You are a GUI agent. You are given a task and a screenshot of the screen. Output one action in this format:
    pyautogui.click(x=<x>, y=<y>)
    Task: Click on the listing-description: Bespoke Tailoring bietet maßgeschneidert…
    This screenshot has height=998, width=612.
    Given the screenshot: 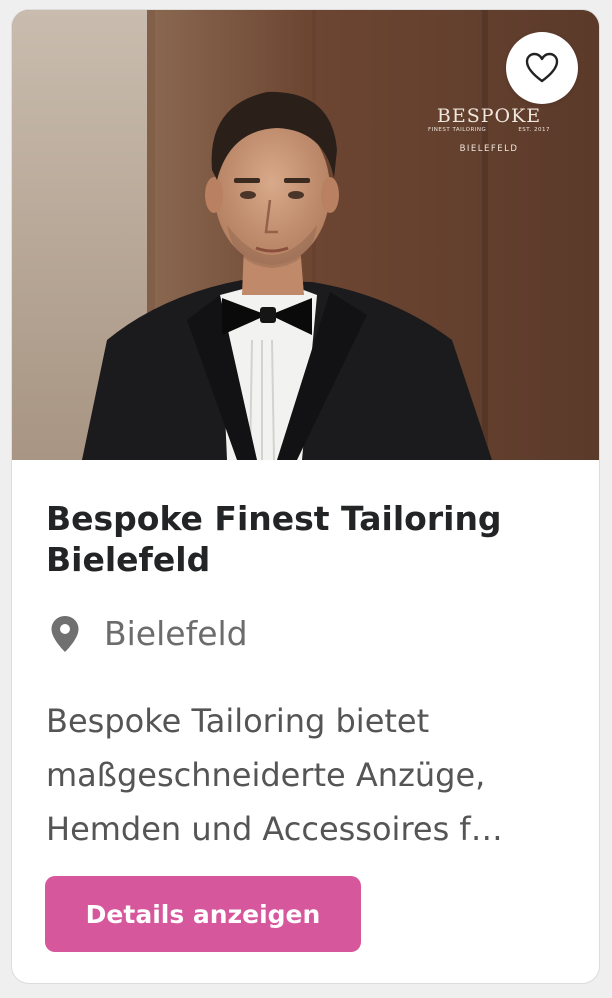 What is the action you would take?
    pyautogui.click(x=274, y=775)
    